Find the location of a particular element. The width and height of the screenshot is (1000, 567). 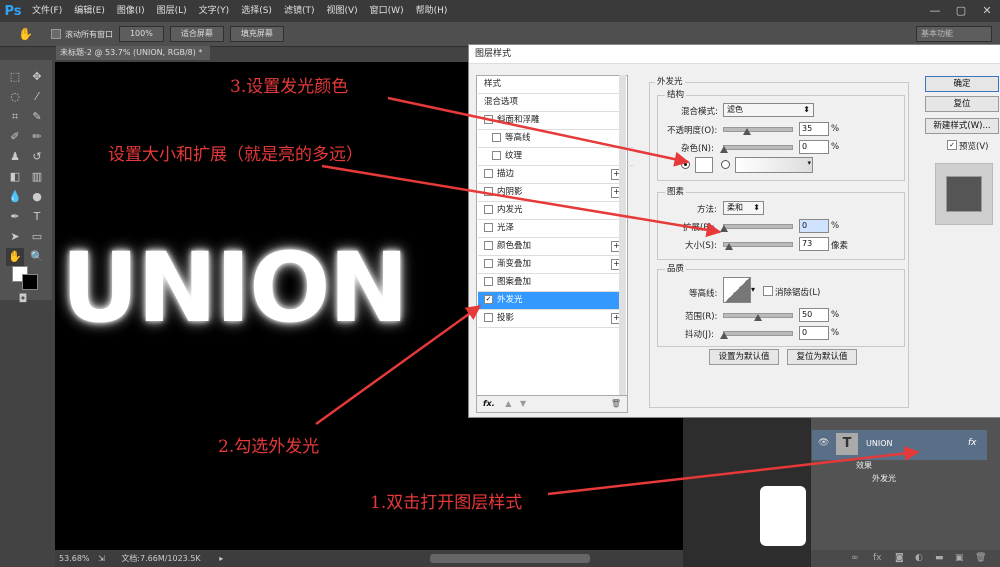

size-slider is located at coordinates (758, 244).